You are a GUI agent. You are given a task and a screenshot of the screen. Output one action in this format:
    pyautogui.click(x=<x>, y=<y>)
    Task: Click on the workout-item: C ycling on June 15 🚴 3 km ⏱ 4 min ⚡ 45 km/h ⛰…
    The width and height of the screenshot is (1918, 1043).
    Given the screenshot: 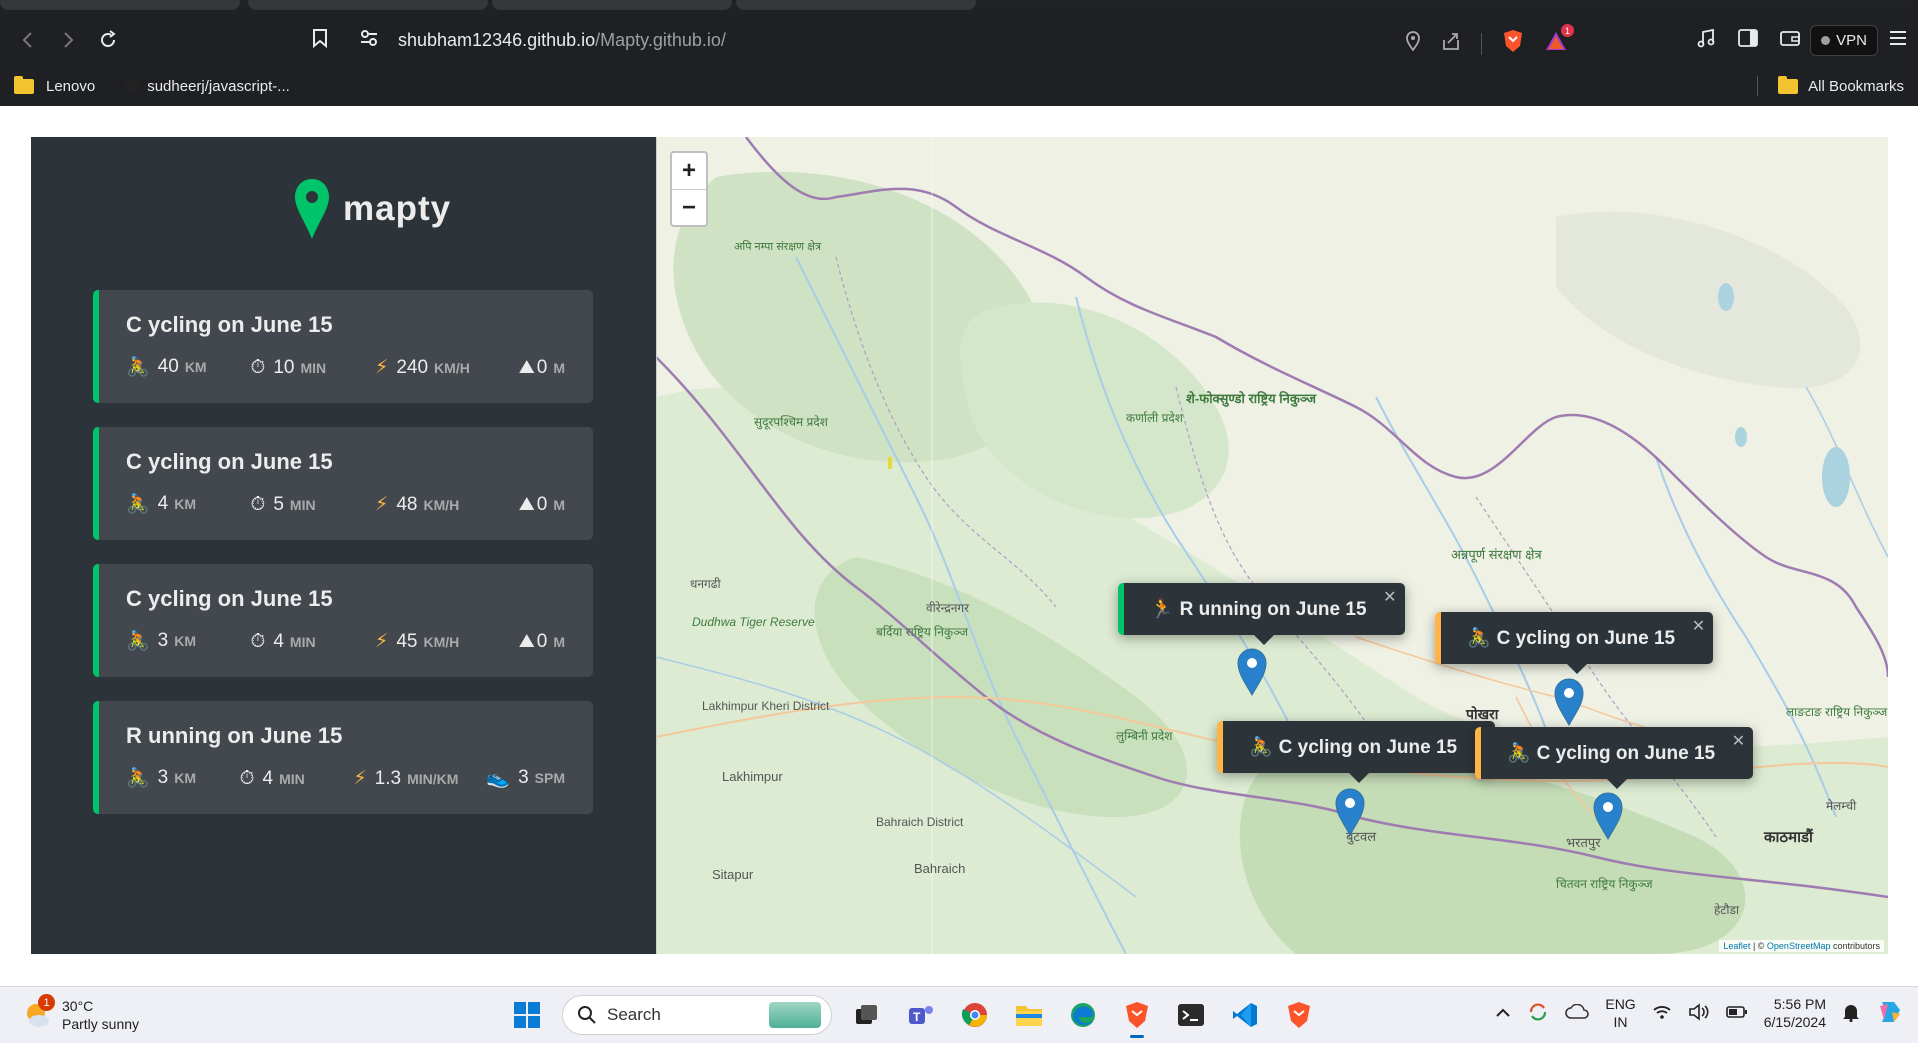 What is the action you would take?
    pyautogui.click(x=343, y=620)
    